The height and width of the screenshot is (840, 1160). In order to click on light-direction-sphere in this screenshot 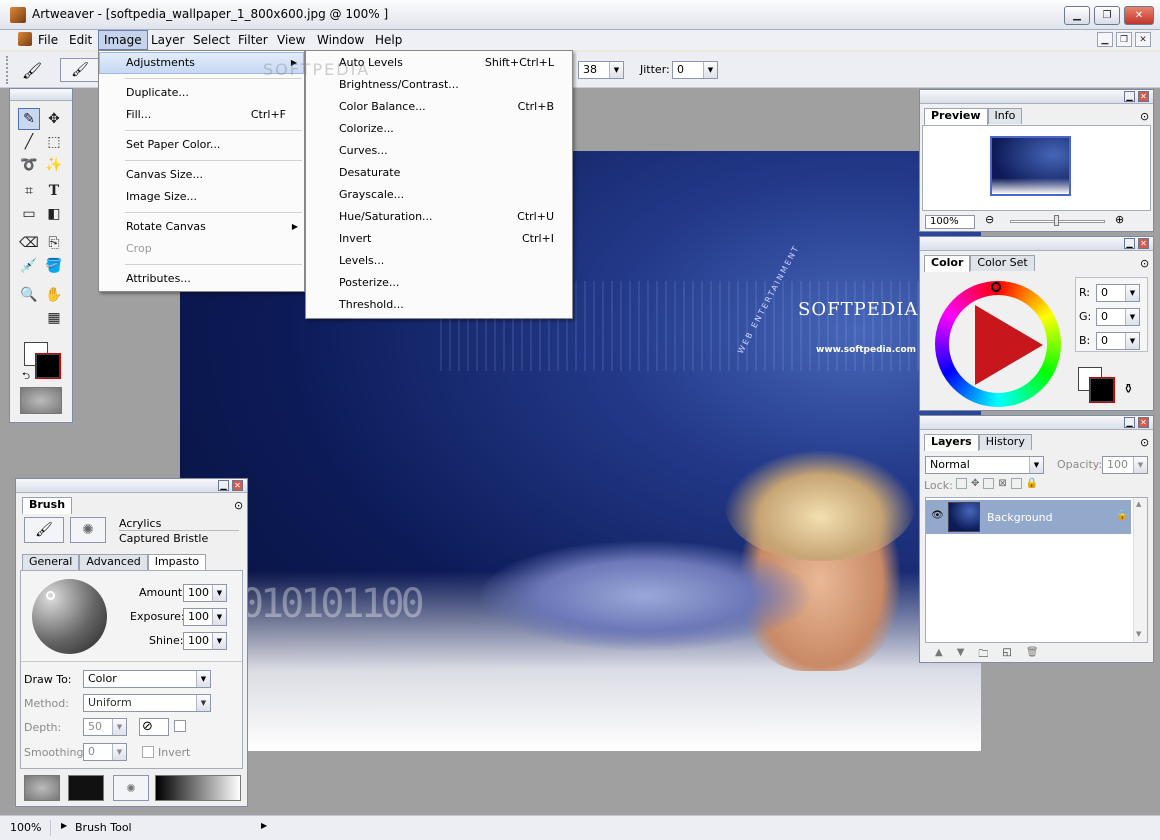, I will do `click(69, 616)`.